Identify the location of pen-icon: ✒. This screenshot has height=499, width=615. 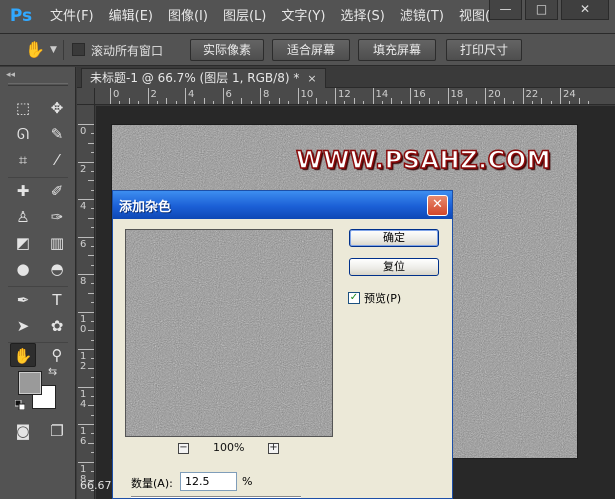
(23, 300).